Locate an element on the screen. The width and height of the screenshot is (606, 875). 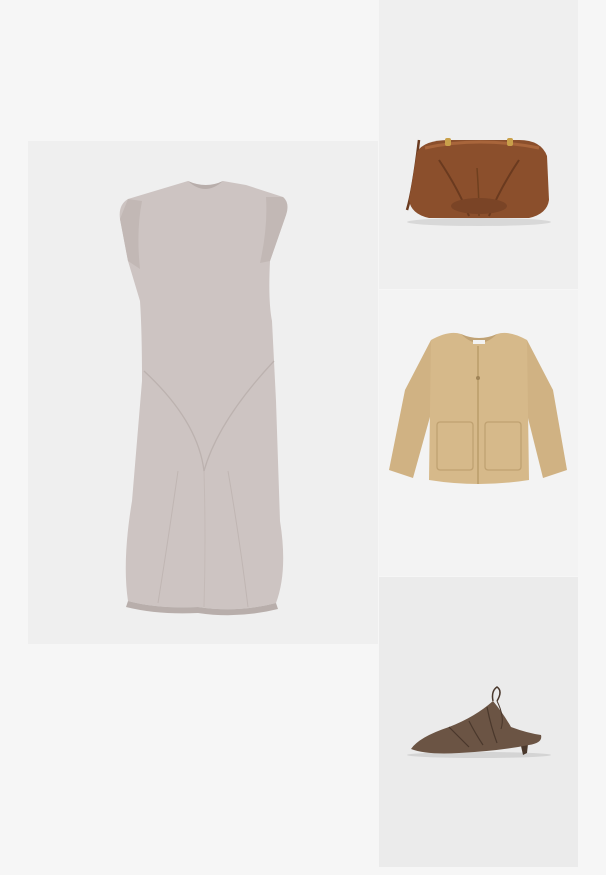
product-tile-bag is located at coordinates (478, 144).